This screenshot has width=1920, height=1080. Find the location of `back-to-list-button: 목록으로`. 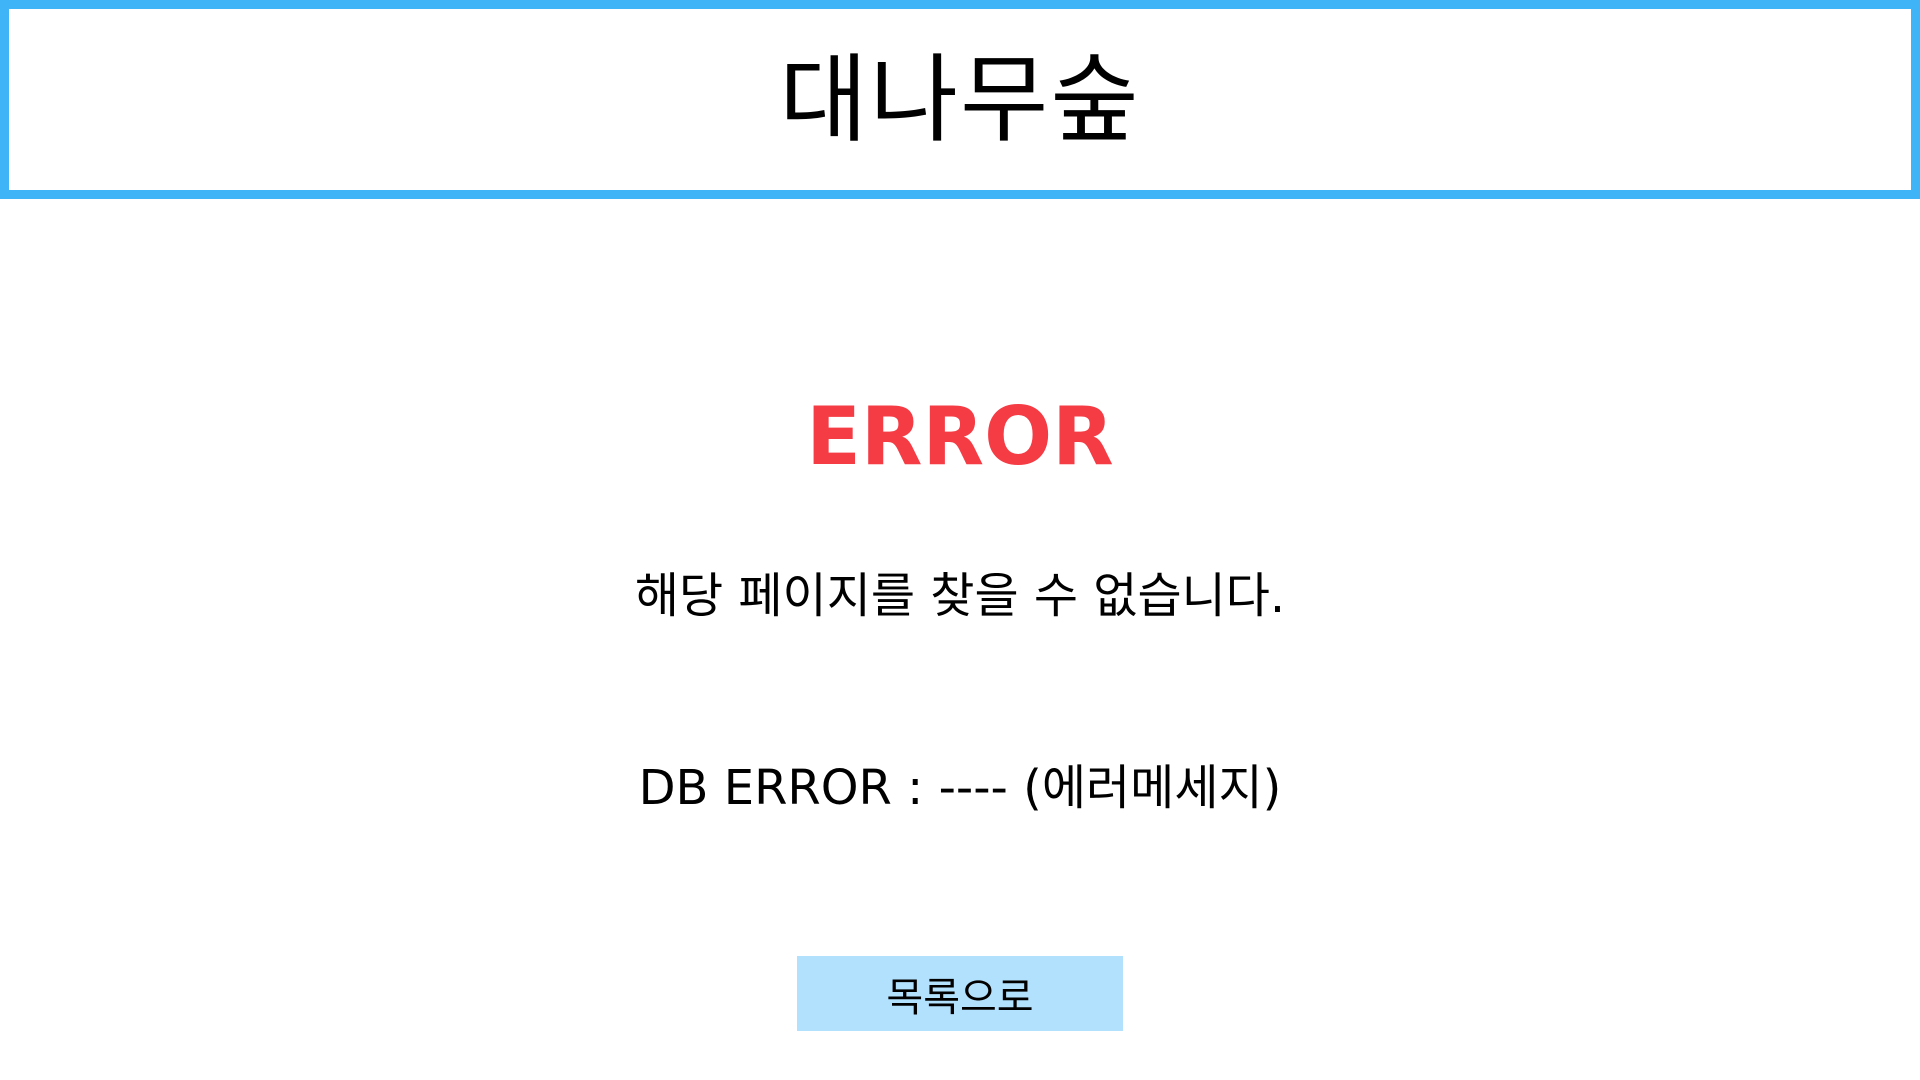

back-to-list-button: 목록으로 is located at coordinates (960, 993).